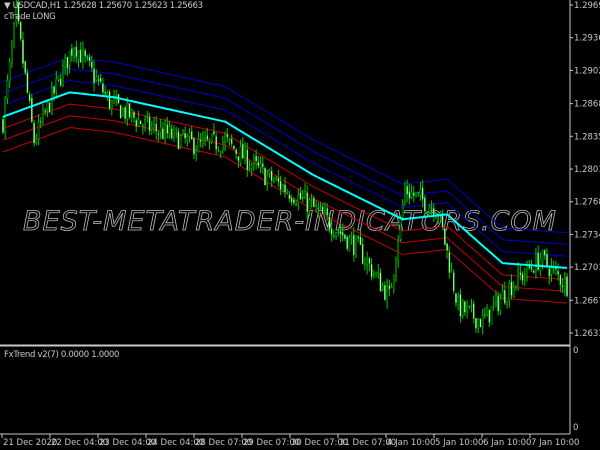 The image size is (600, 450). I want to click on time-tick-label: 6 Jan 10:00, so click(507, 443).